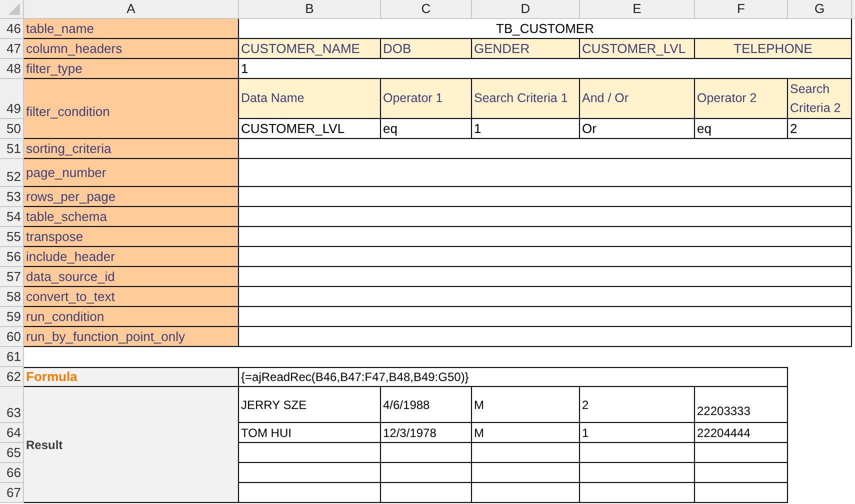 The image size is (855, 504). I want to click on table-cell: CUSTOMER_NAME, so click(310, 49).